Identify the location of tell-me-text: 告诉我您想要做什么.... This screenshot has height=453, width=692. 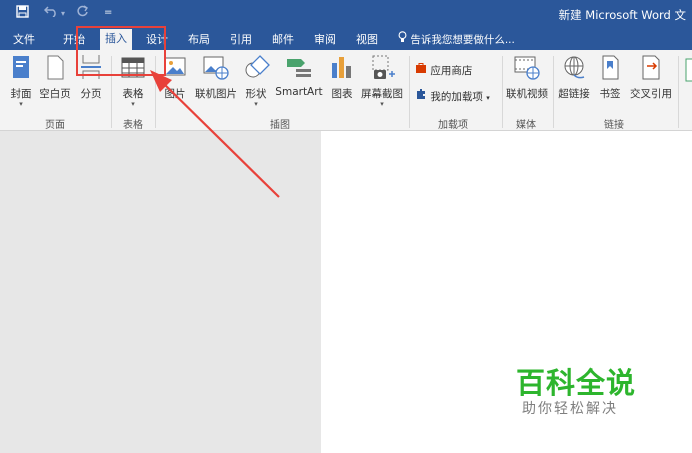
(462, 40).